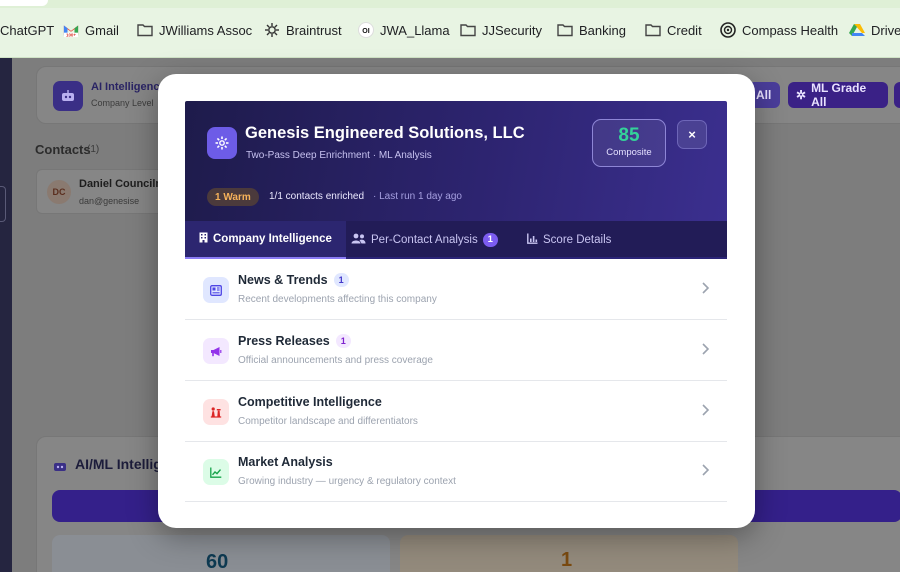  Describe the element at coordinates (692, 134) in the screenshot. I see `close-button: ×` at that location.